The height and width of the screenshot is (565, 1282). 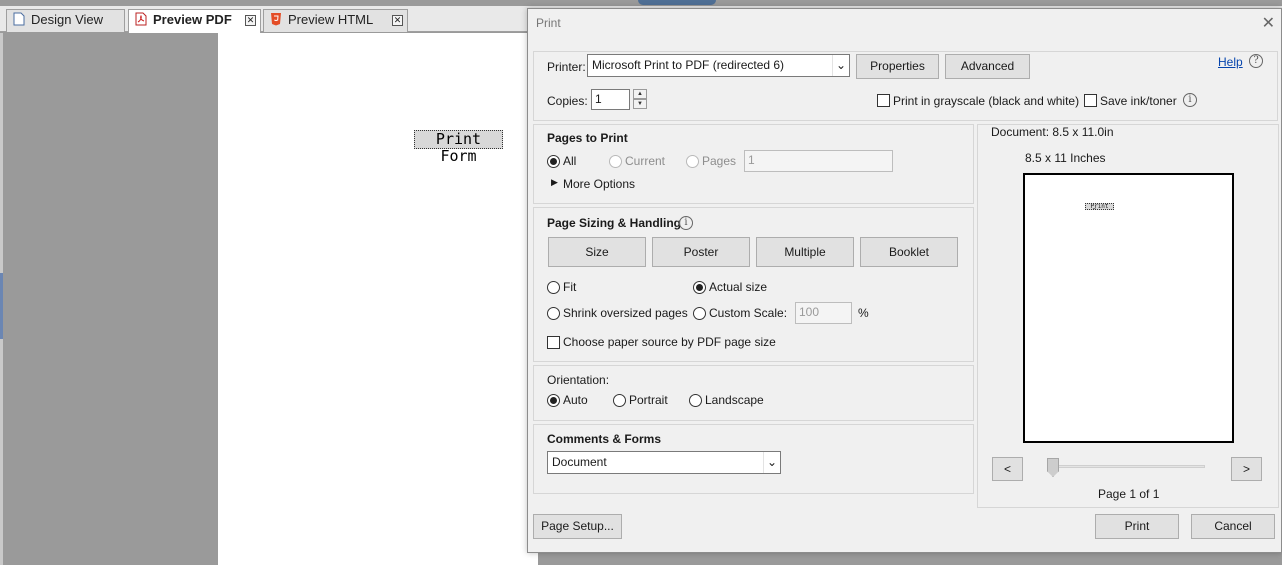 What do you see at coordinates (987, 66) in the screenshot?
I see `advanced-button: Advanced` at bounding box center [987, 66].